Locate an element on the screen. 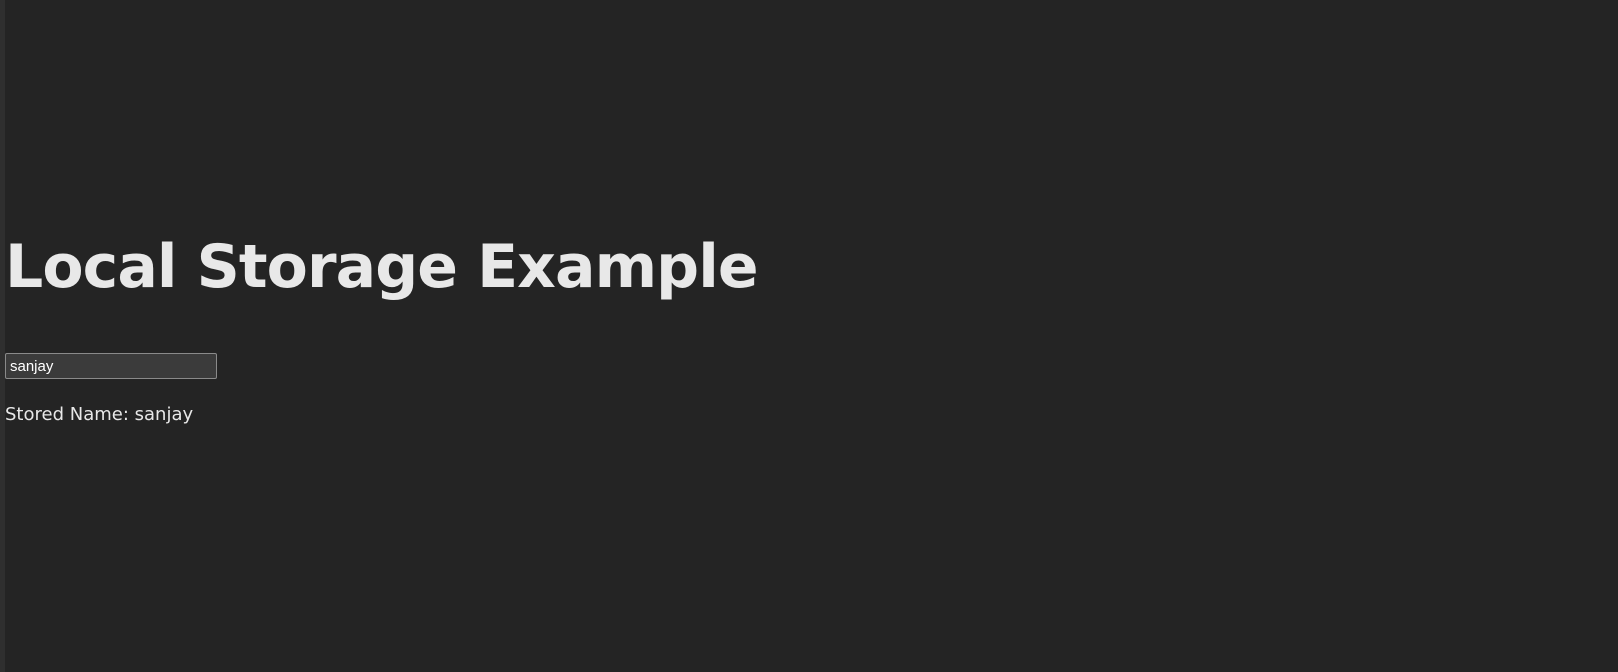 Image resolution: width=1618 pixels, height=672 pixels. stored-name-text: Stored Name: sanjay is located at coordinates (99, 415).